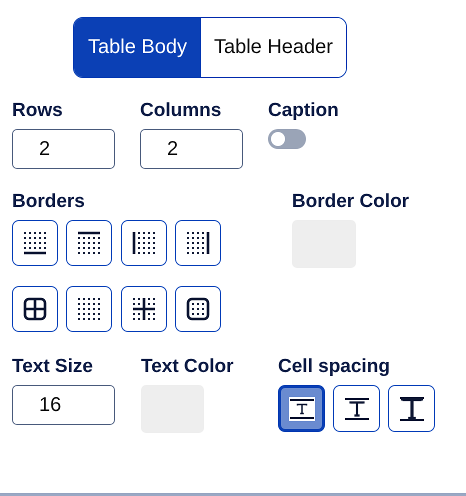 This screenshot has width=466, height=496. What do you see at coordinates (303, 111) in the screenshot?
I see `caption-label: Caption` at bounding box center [303, 111].